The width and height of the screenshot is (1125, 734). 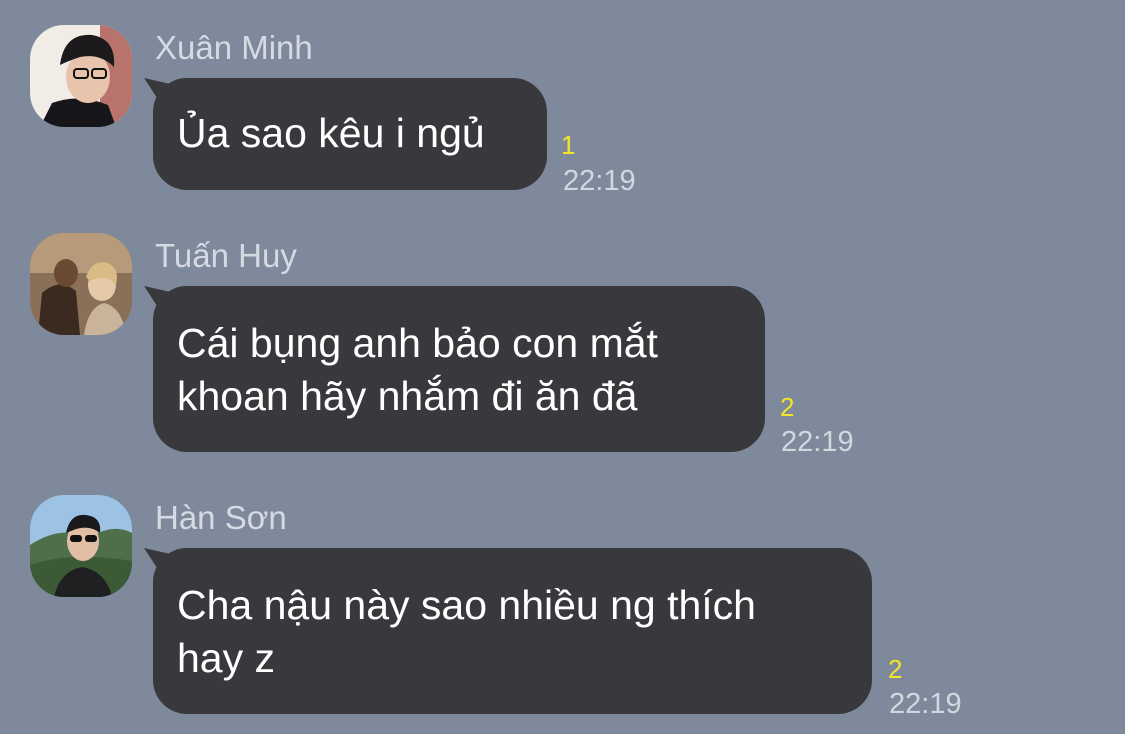 I want to click on sender-name: Xuân Minh, so click(x=234, y=47).